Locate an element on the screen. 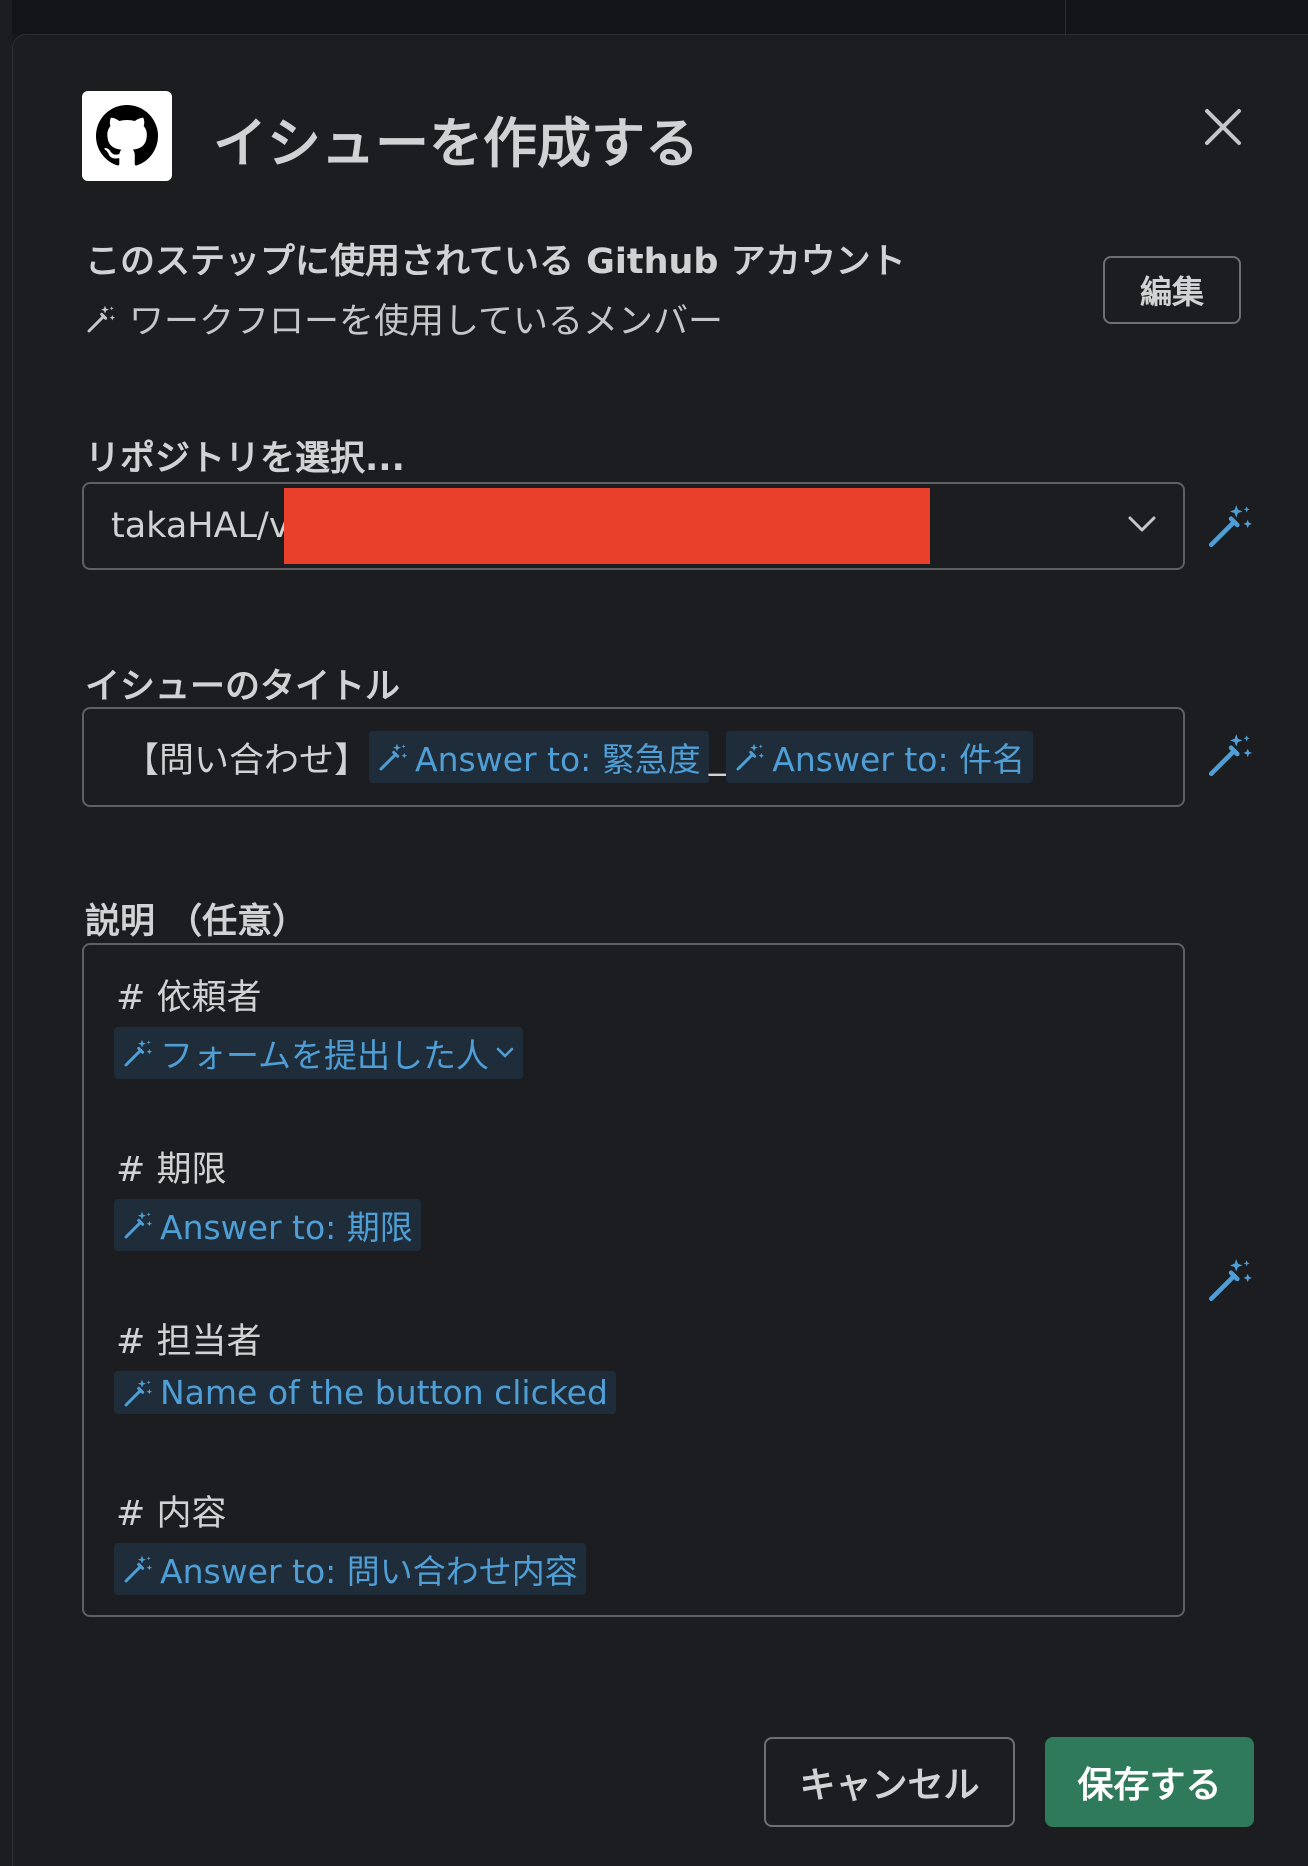 The width and height of the screenshot is (1308, 1866). repository-select: takaHAL/v is located at coordinates (633, 526).